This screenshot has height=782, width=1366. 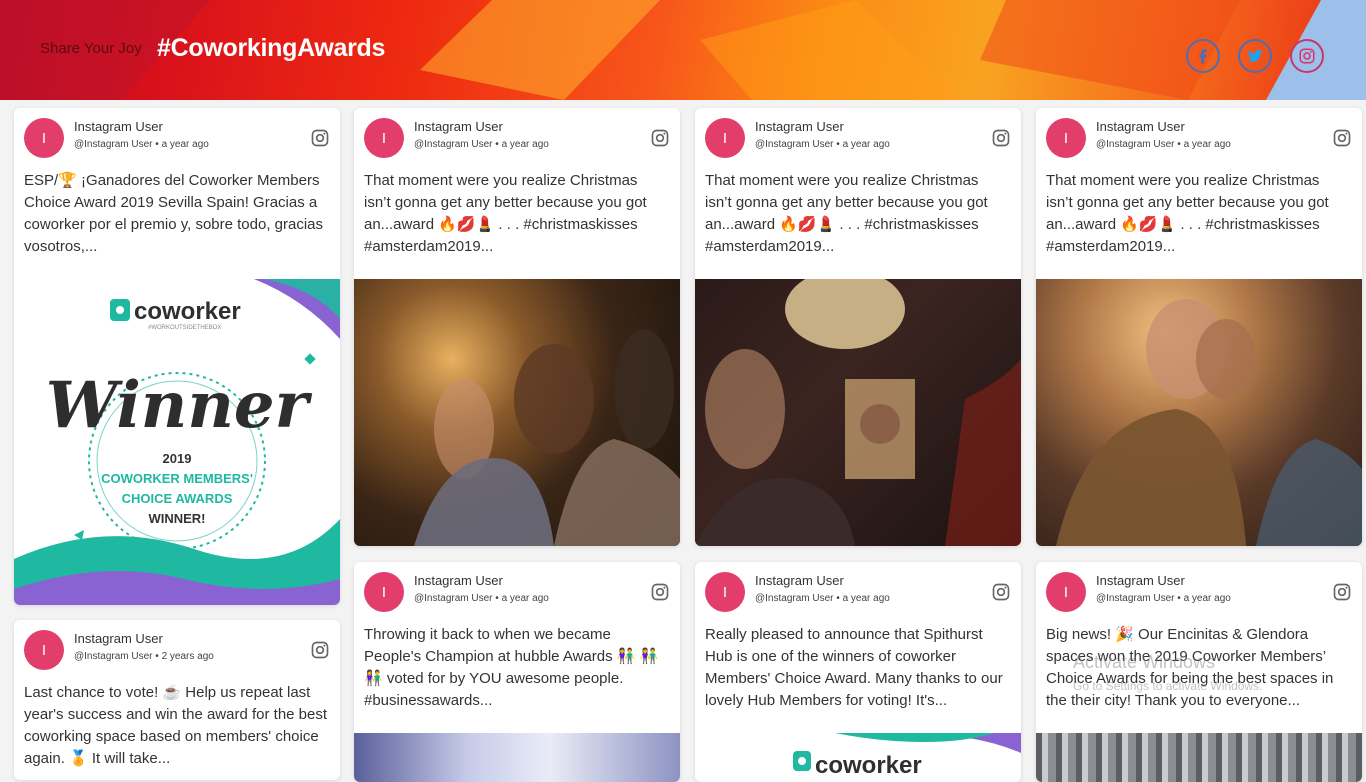 What do you see at coordinates (1168, 686) in the screenshot?
I see `windows-activation-subtitle: Go to Settings to activate Windows.` at bounding box center [1168, 686].